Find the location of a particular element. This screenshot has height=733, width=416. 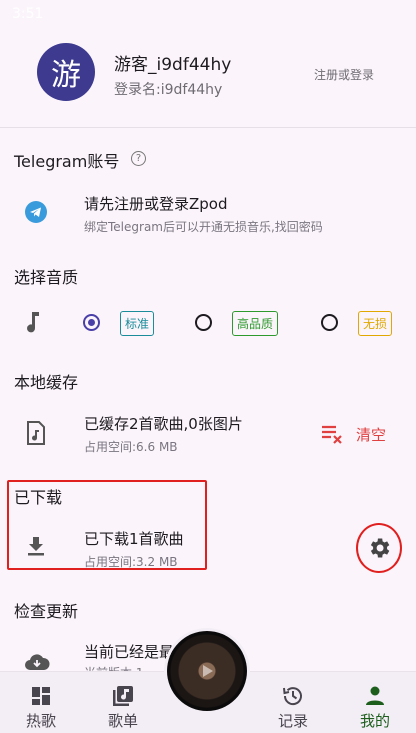

divider is located at coordinates (208, 127).